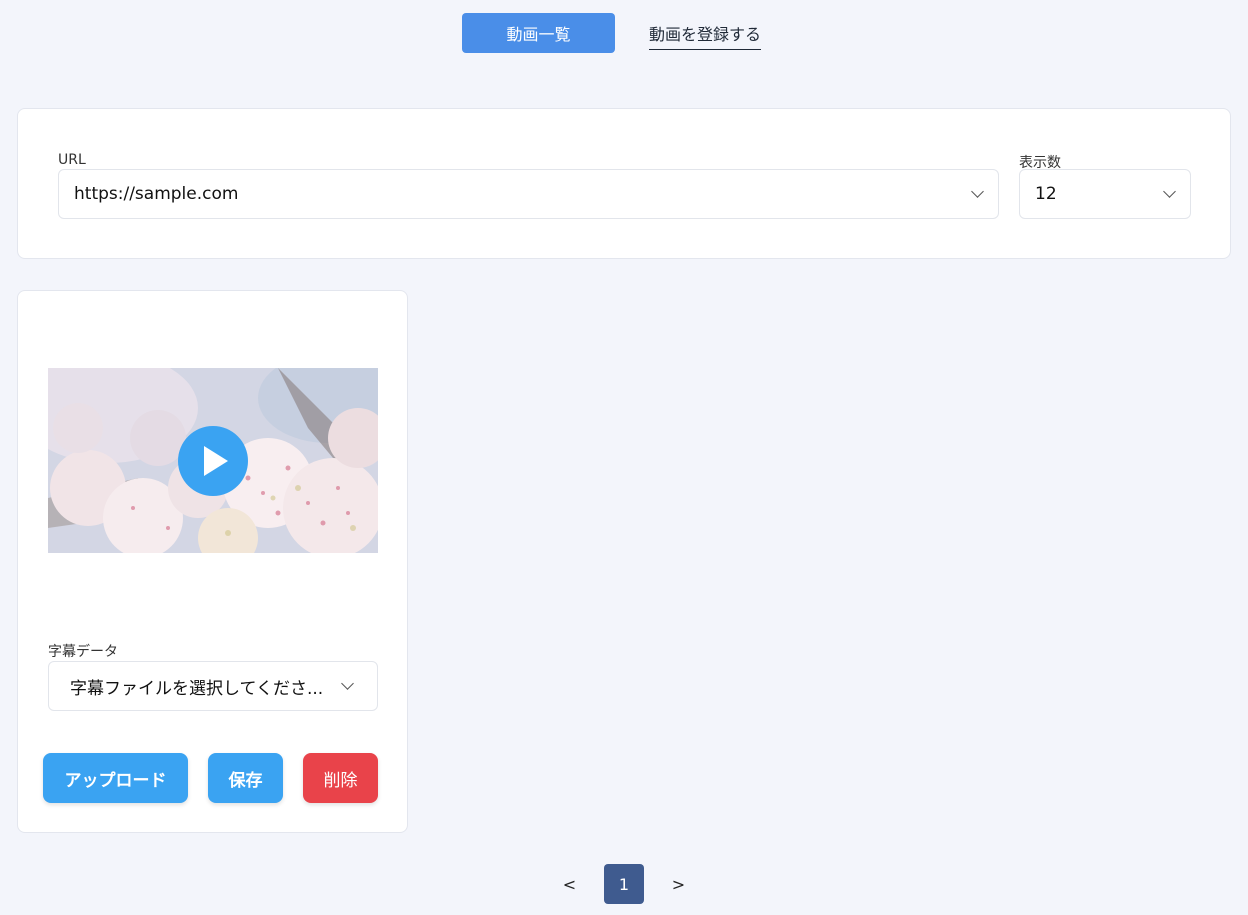  What do you see at coordinates (83, 652) in the screenshot?
I see `subtitle-label: 字幕データ` at bounding box center [83, 652].